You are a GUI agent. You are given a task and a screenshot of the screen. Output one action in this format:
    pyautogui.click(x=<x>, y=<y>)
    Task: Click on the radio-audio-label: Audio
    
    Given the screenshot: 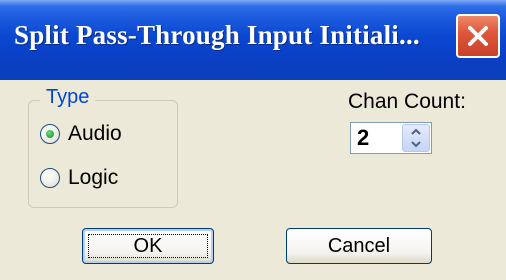 What is the action you would take?
    pyautogui.click(x=95, y=133)
    